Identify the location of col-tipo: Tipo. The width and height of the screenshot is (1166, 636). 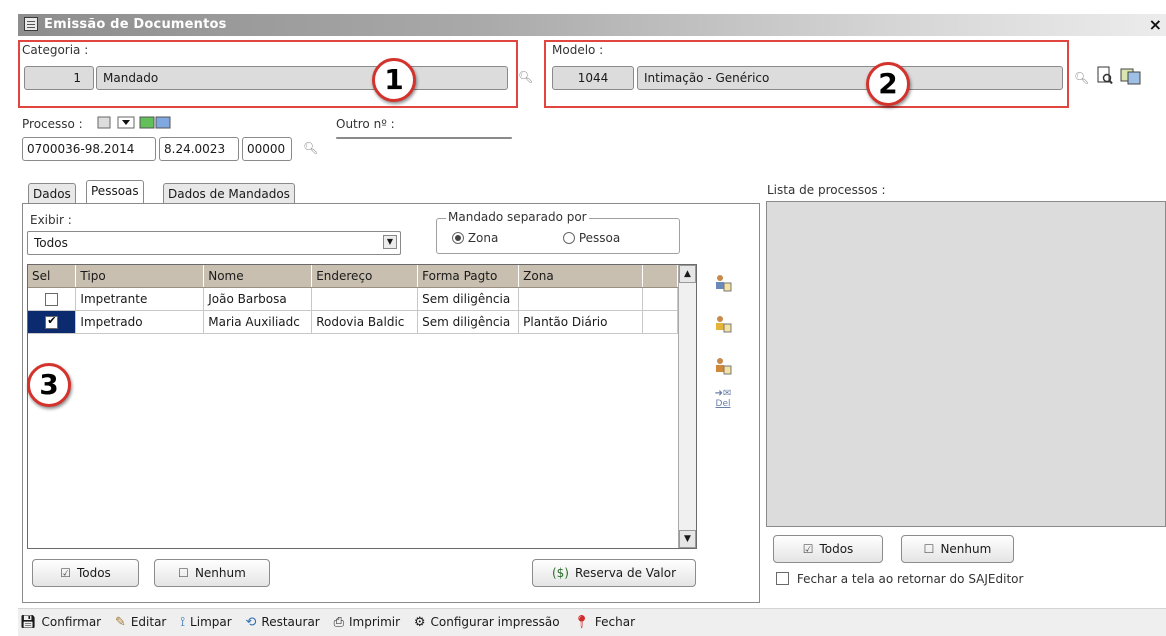
(140, 276).